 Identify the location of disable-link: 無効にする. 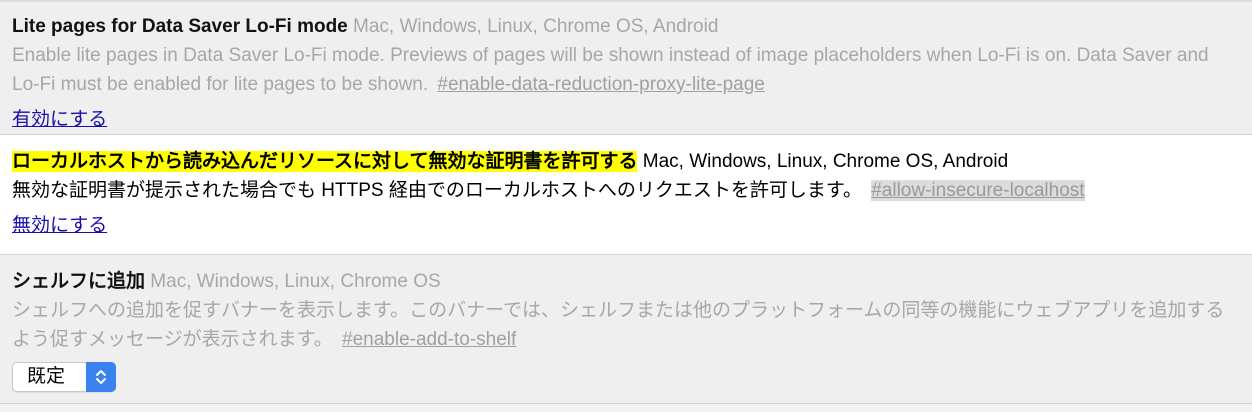
(59, 225).